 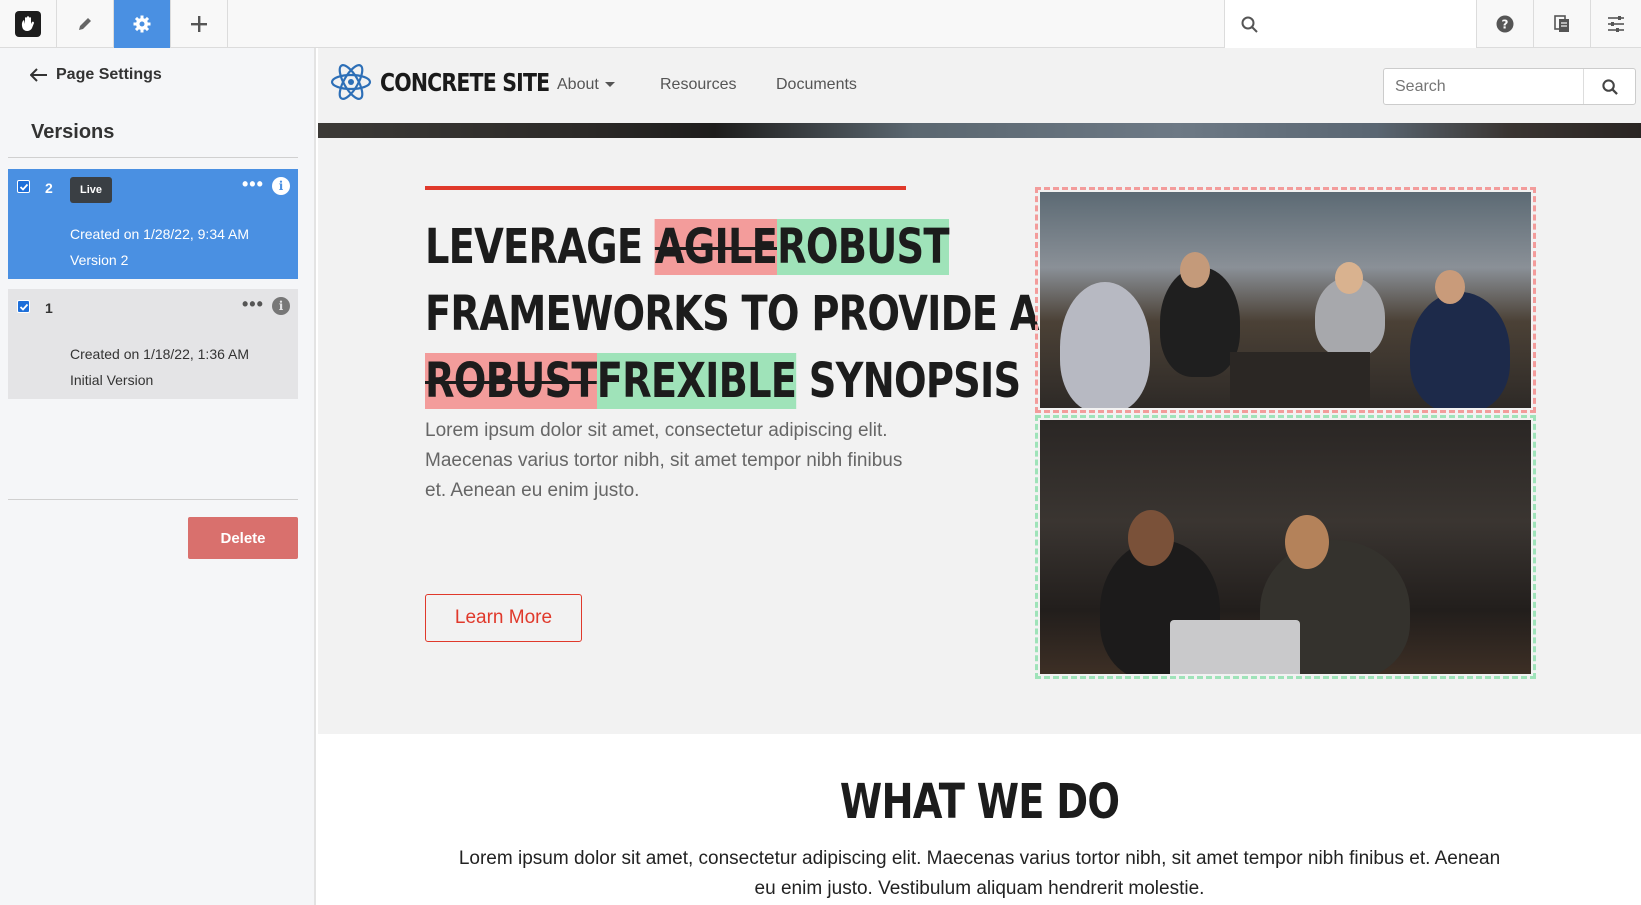 I want to click on diff-added-text: FREXIBLE, so click(x=696, y=381).